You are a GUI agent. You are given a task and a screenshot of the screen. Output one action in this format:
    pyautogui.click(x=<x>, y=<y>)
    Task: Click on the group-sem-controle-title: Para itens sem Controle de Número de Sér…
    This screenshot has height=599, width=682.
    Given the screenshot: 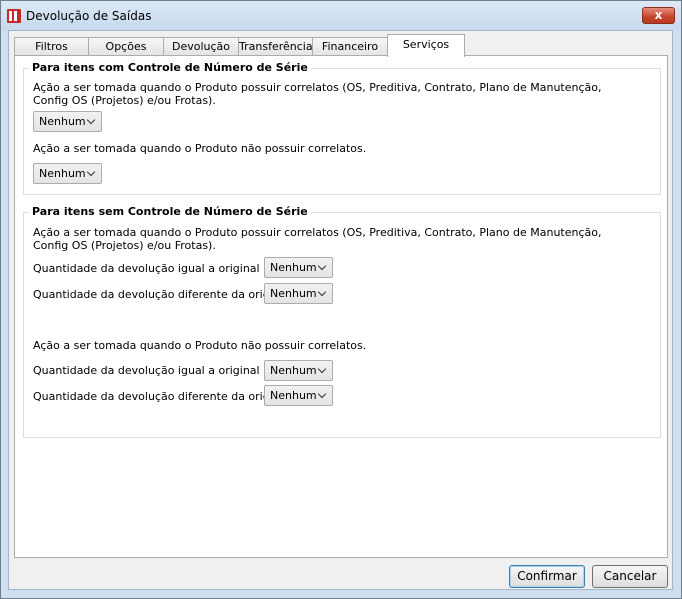 What is the action you would take?
    pyautogui.click(x=170, y=211)
    